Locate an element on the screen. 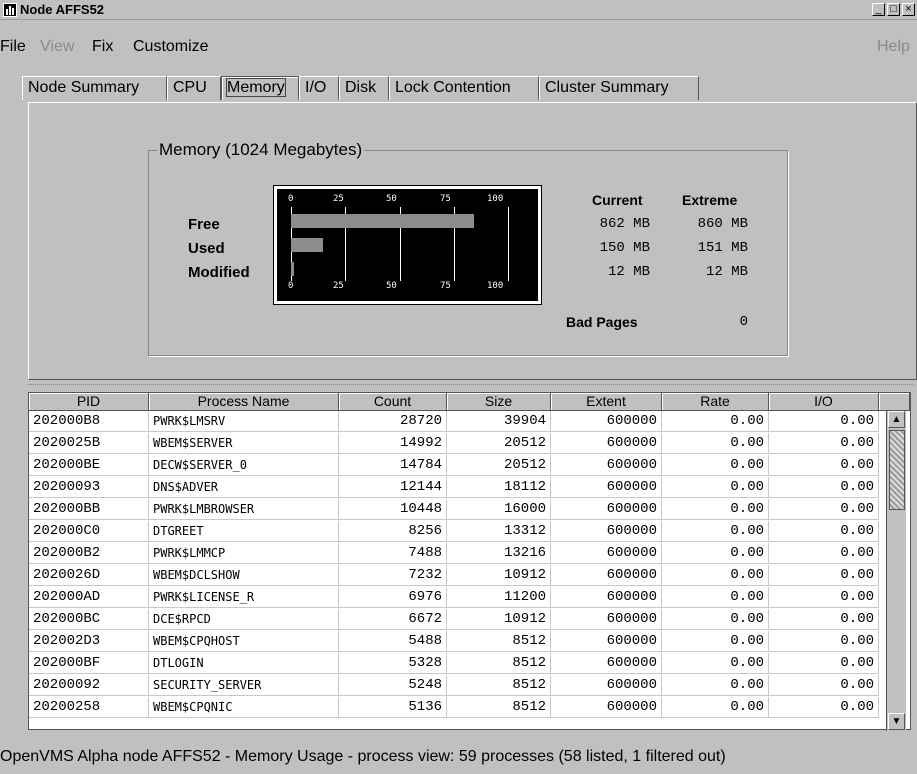  cell-process-name: DCE$RPCD is located at coordinates (244, 619).